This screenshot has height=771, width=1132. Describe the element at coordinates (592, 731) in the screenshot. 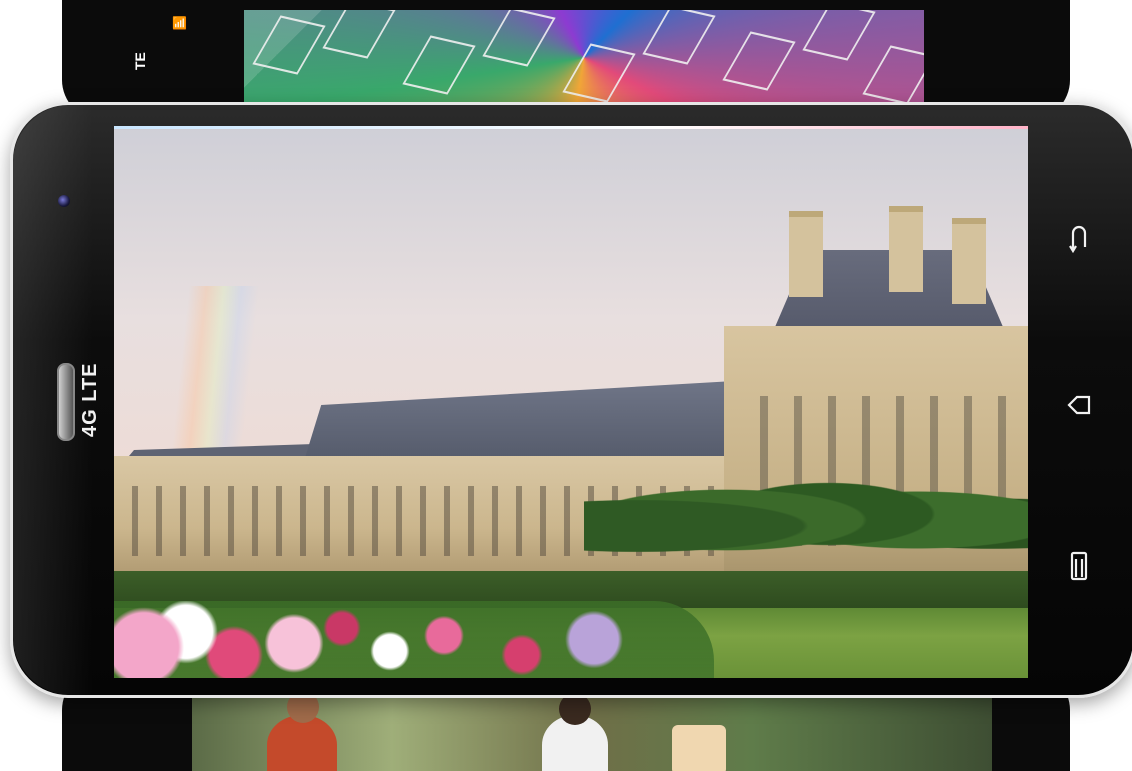

I see `back-phone-bottom-screen` at that location.